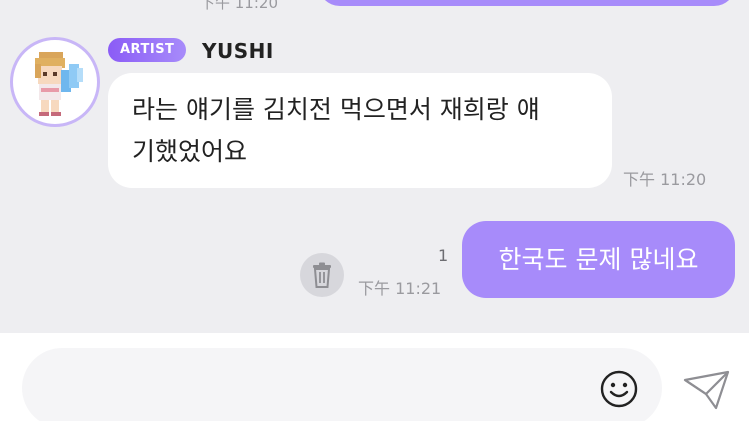 This screenshot has height=421, width=749. What do you see at coordinates (665, 179) in the screenshot?
I see `incoming-message-time: 下午 11:20` at bounding box center [665, 179].